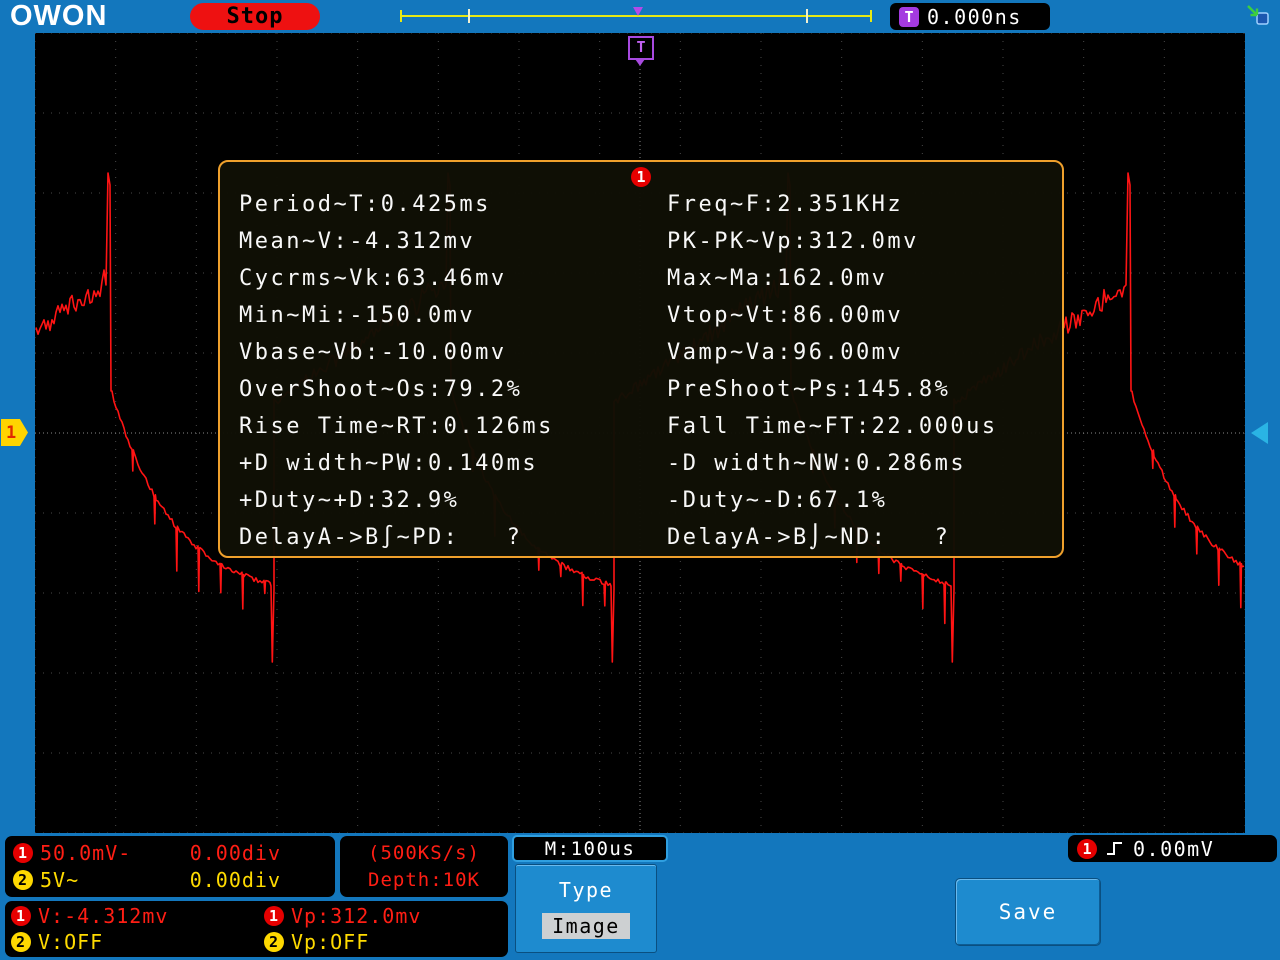 The height and width of the screenshot is (960, 1280). I want to click on measurement-value: PreShoot~Ps:145.8%, so click(809, 389).